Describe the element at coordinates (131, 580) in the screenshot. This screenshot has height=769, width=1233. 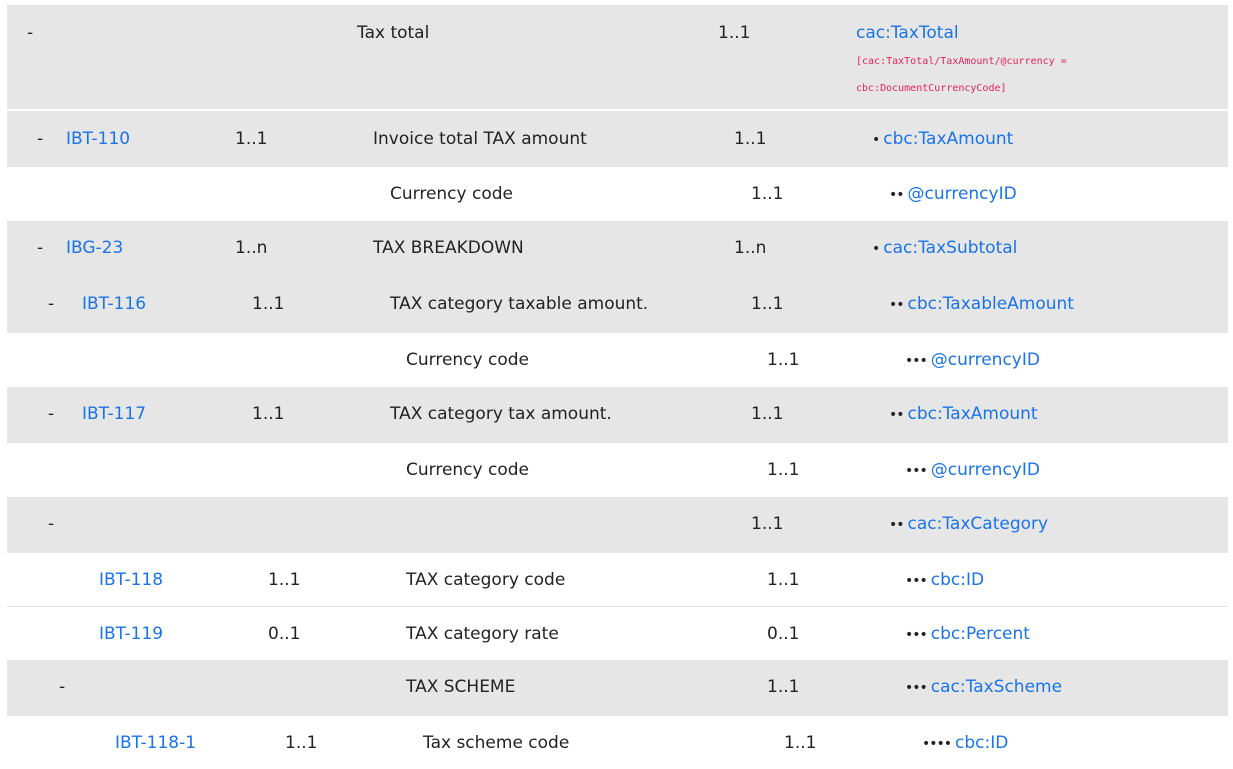
I see `business-term-link: IBT-118` at that location.